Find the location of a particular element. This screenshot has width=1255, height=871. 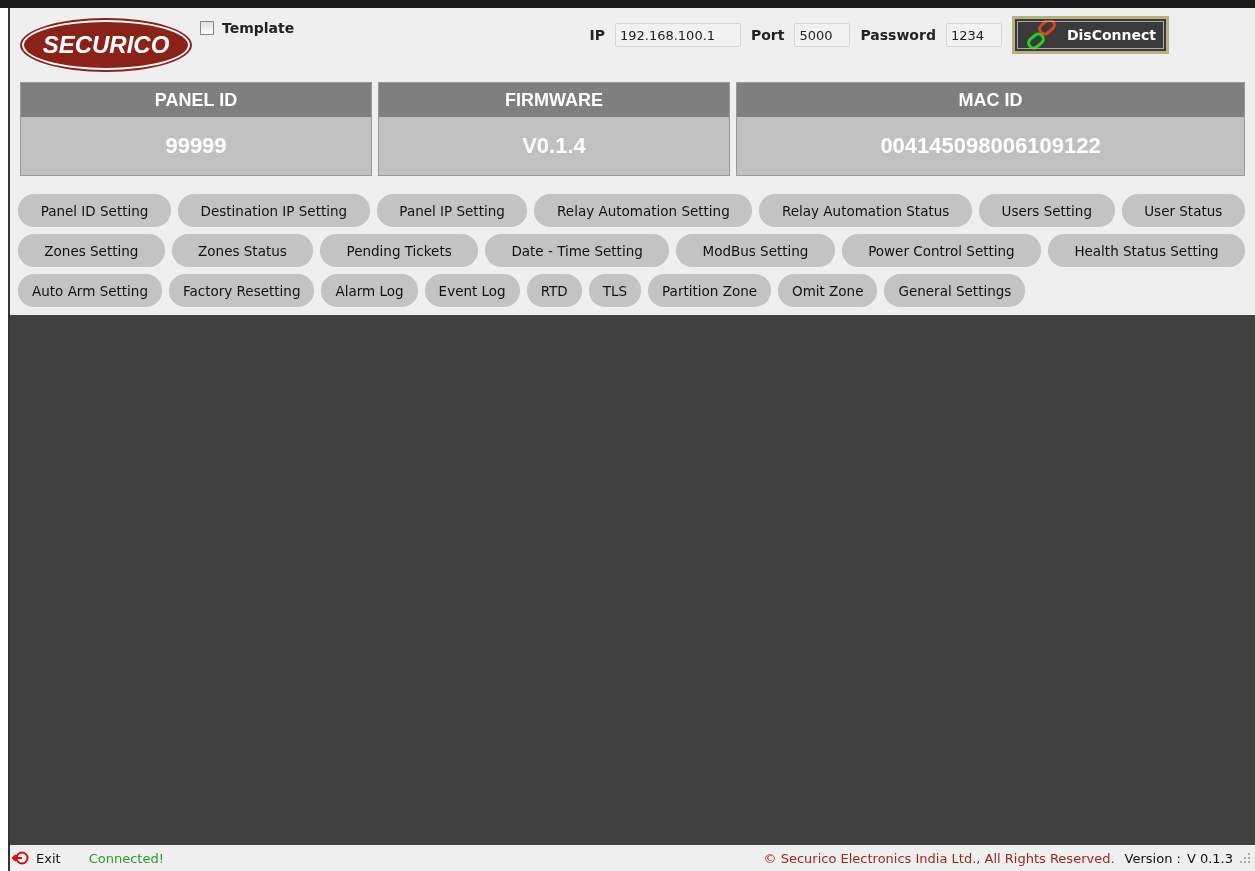

copyright-text: © Securico Electronics India Ltd., All Rights Reserved. is located at coordinates (939, 858).